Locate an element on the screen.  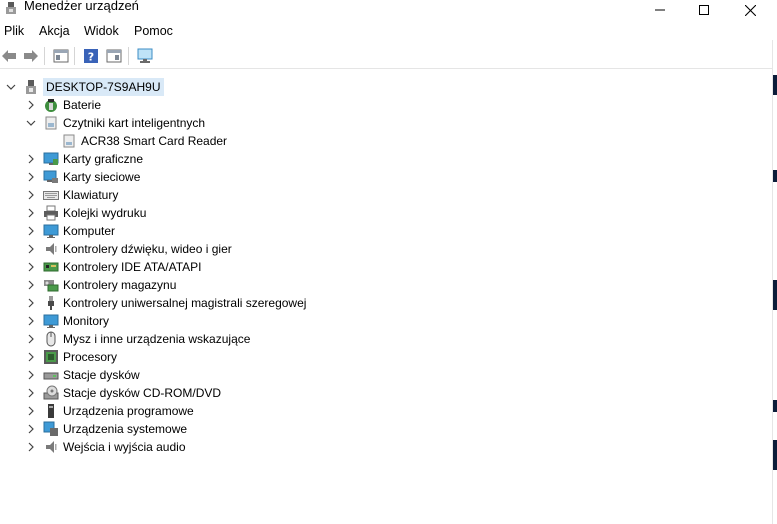
minimize-icon is located at coordinates (660, 10).